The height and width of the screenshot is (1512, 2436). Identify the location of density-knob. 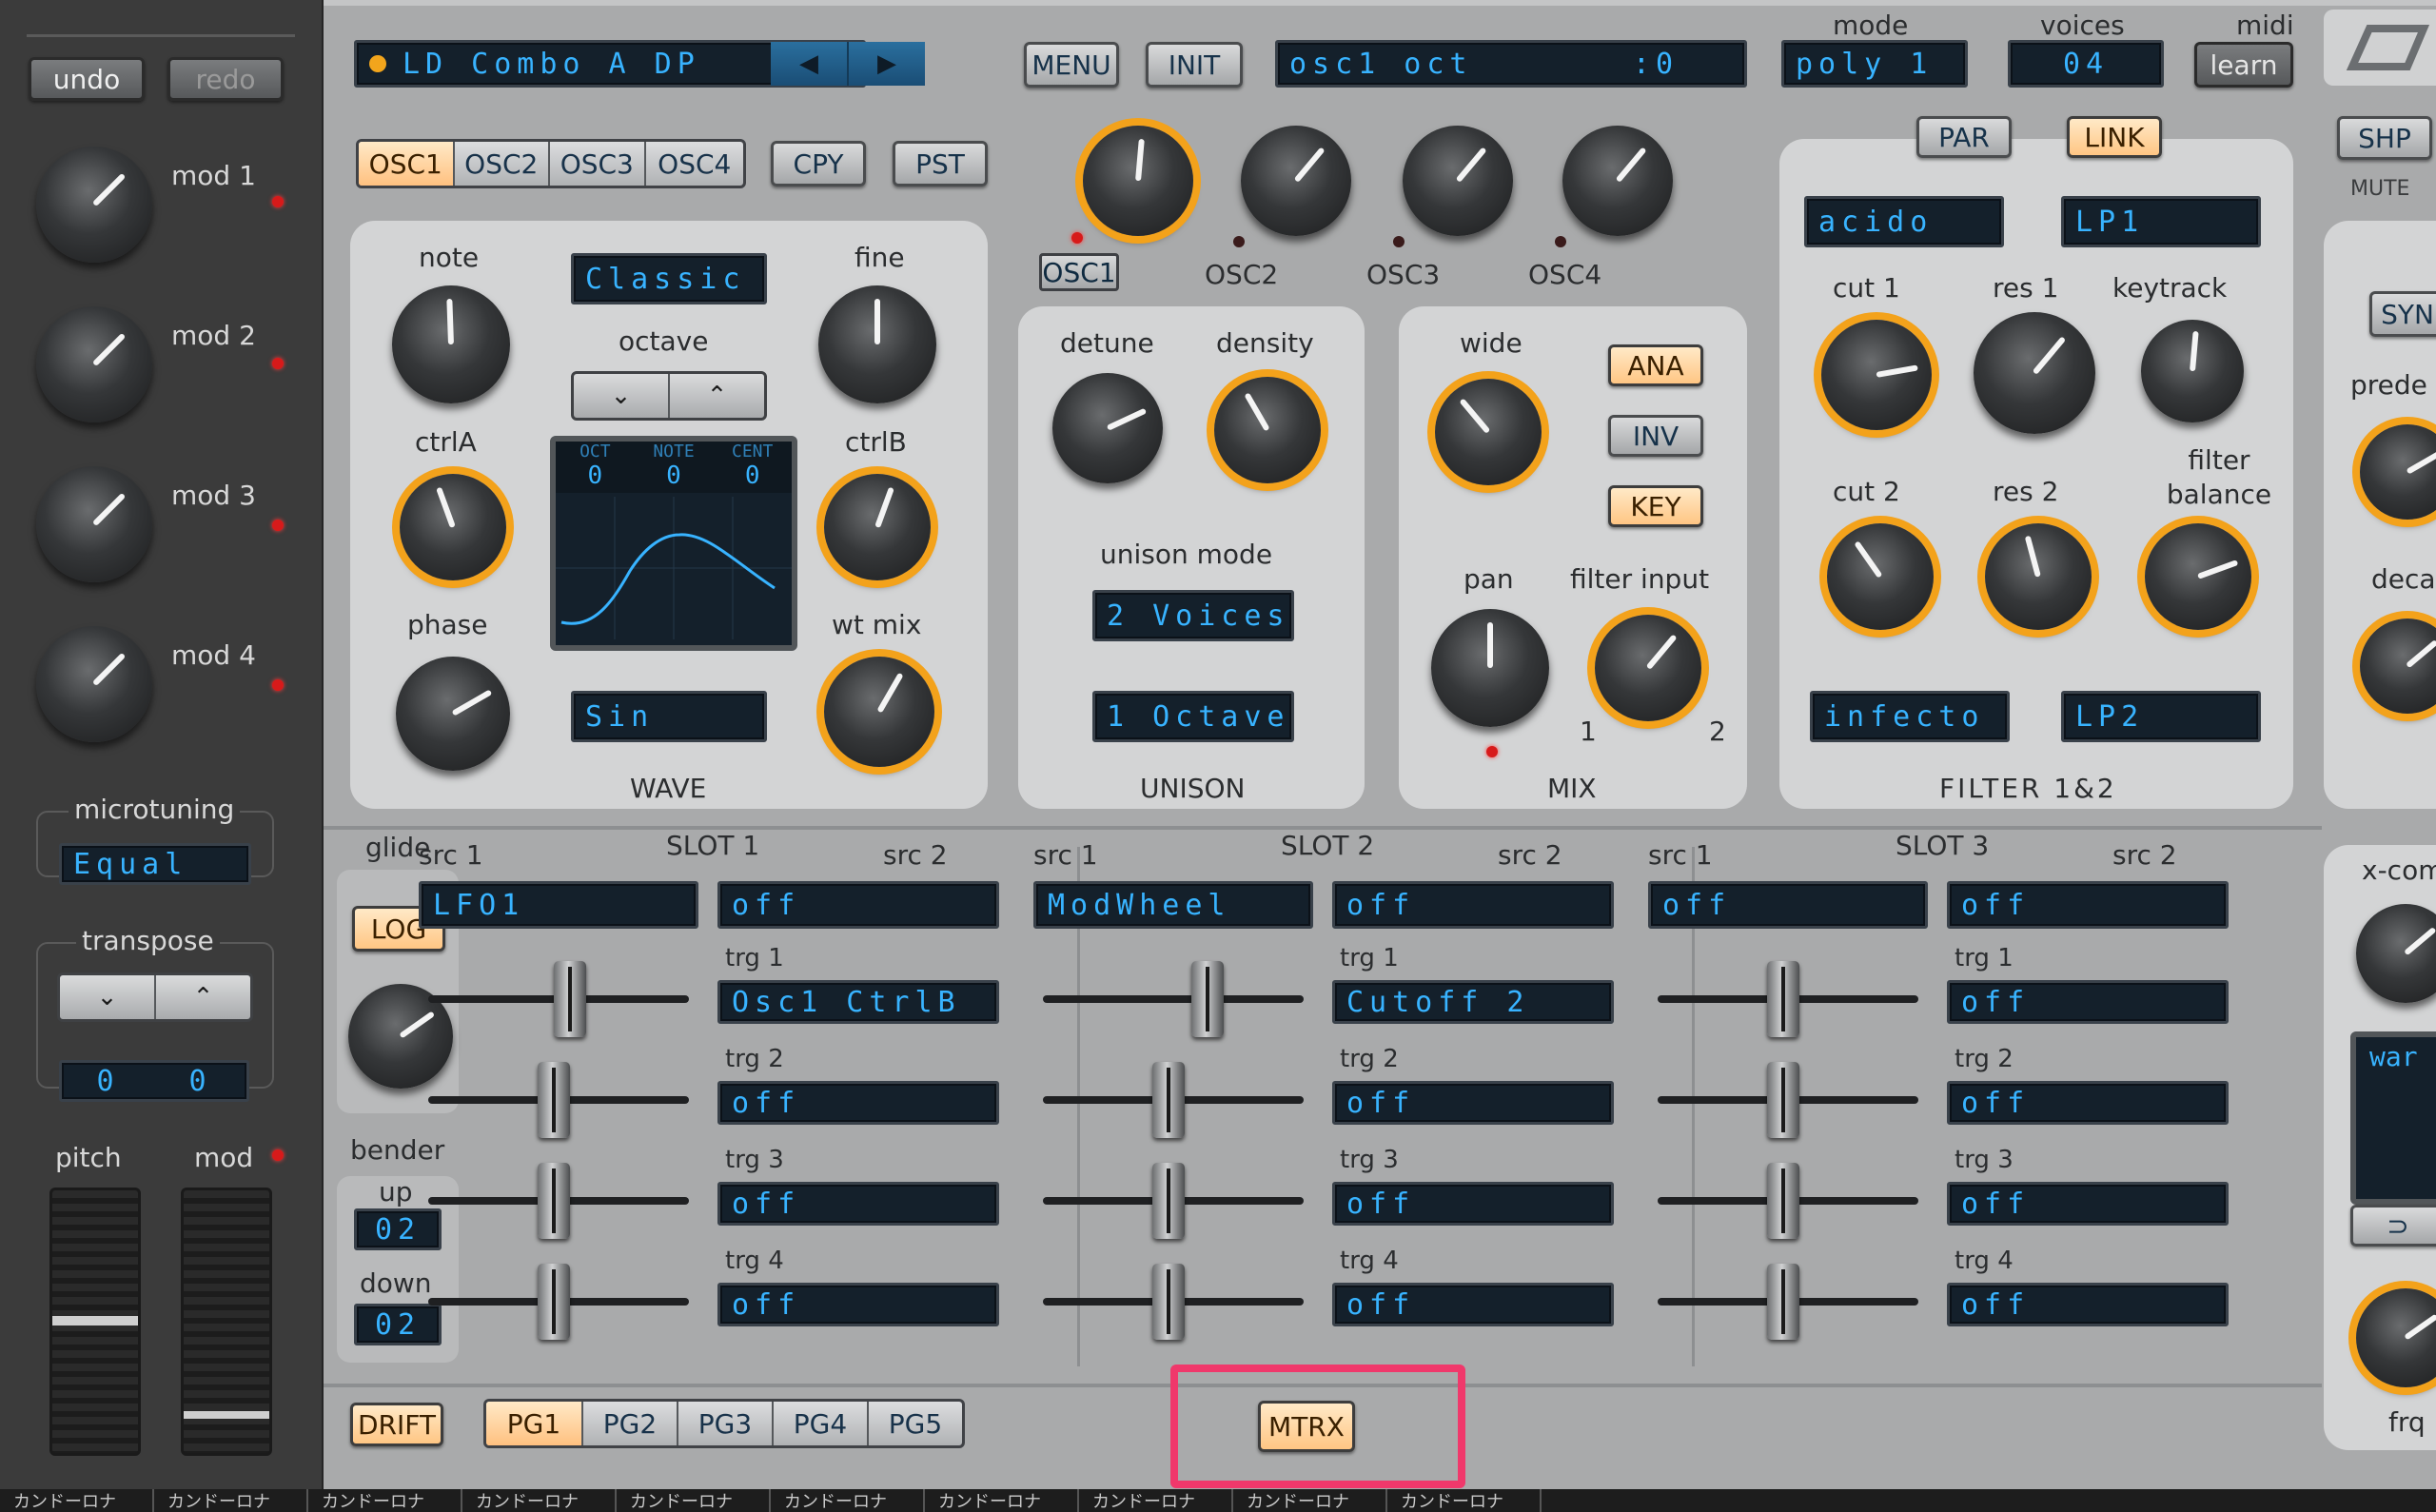
(1267, 430).